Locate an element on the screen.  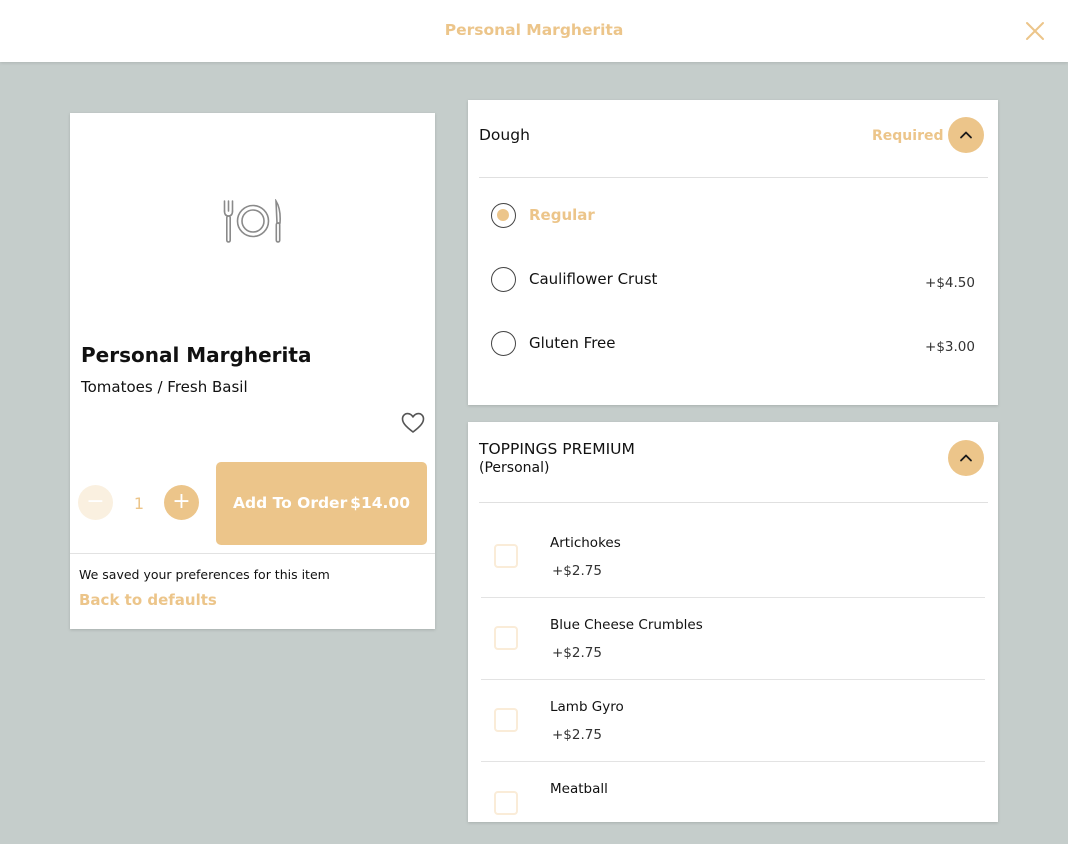
header-title: Personal Margherita is located at coordinates (534, 30).